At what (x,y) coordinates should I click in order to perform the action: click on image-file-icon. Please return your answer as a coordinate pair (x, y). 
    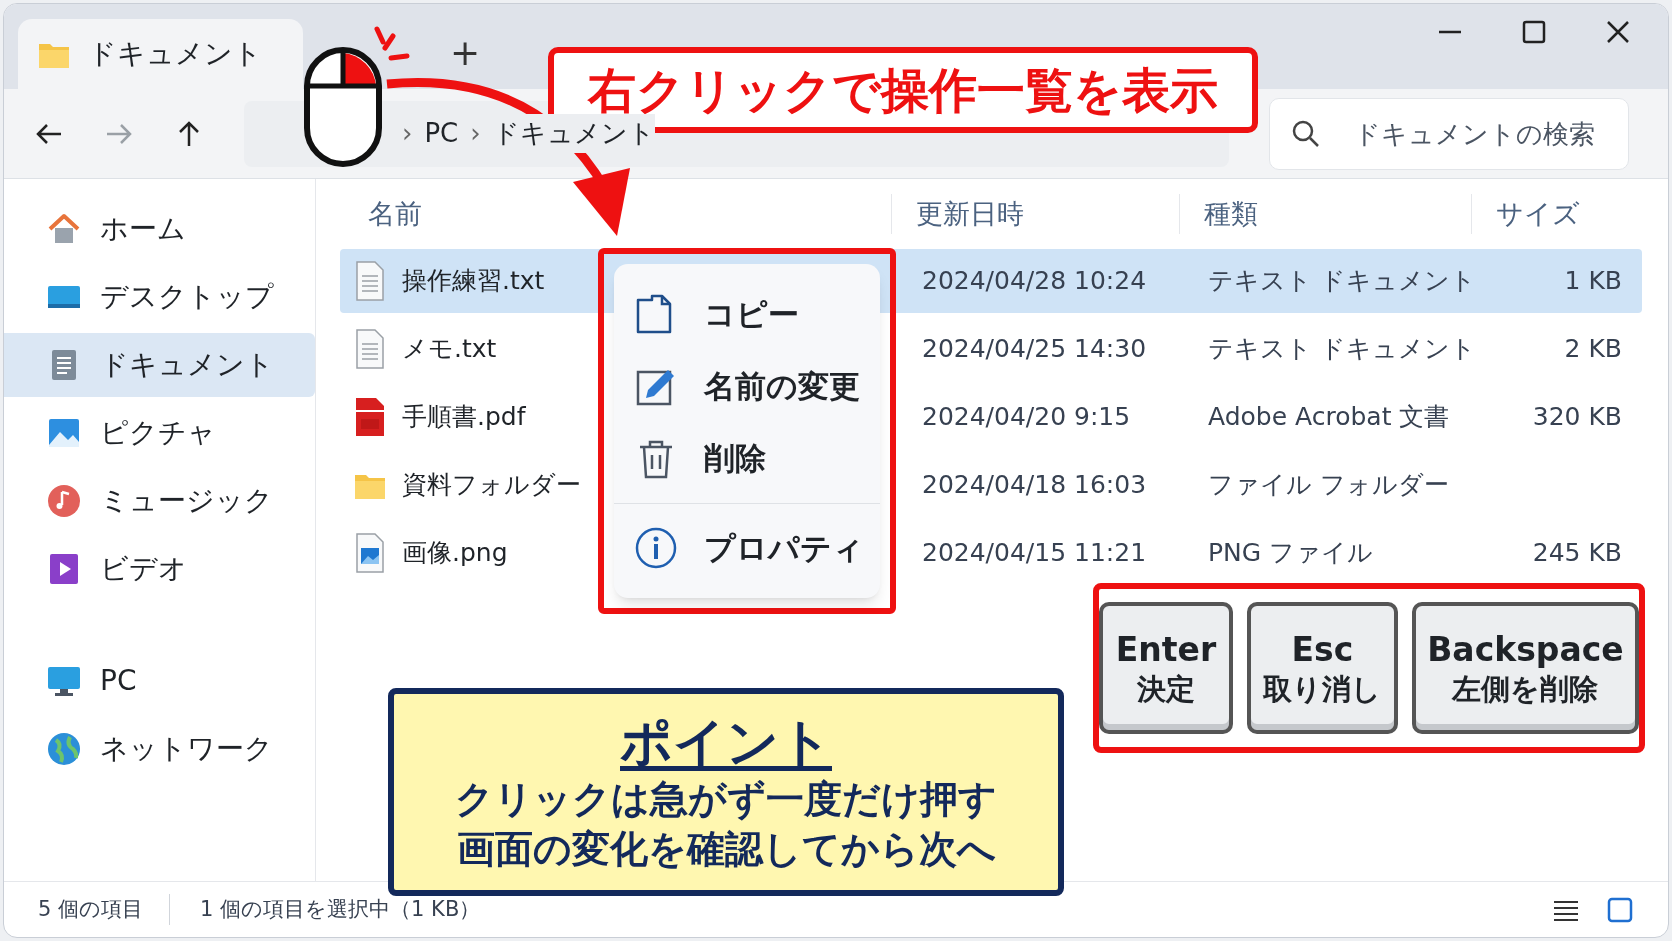
    Looking at the image, I should click on (370, 553).